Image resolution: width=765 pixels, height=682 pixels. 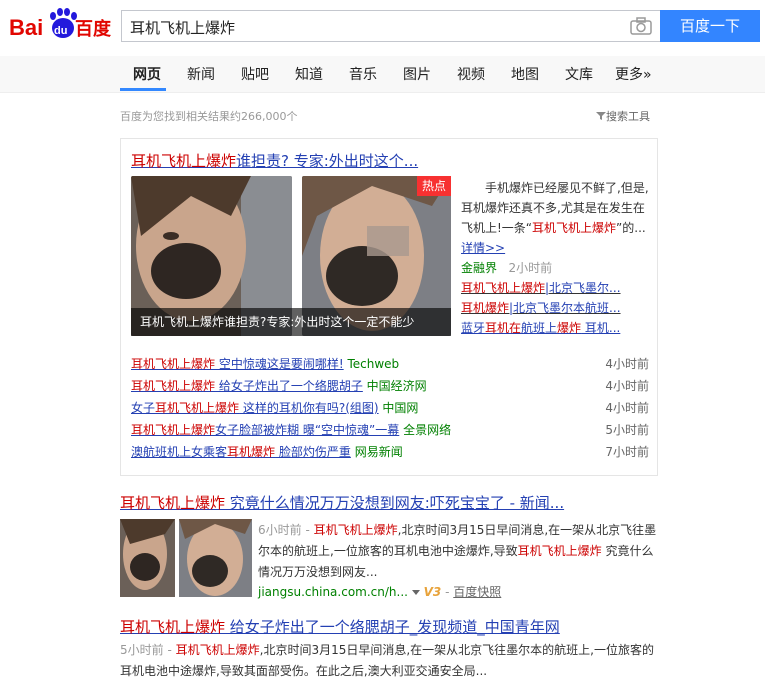 What do you see at coordinates (279, 364) in the screenshot?
I see `list-title: 空中惊魂这是要闹哪样!` at bounding box center [279, 364].